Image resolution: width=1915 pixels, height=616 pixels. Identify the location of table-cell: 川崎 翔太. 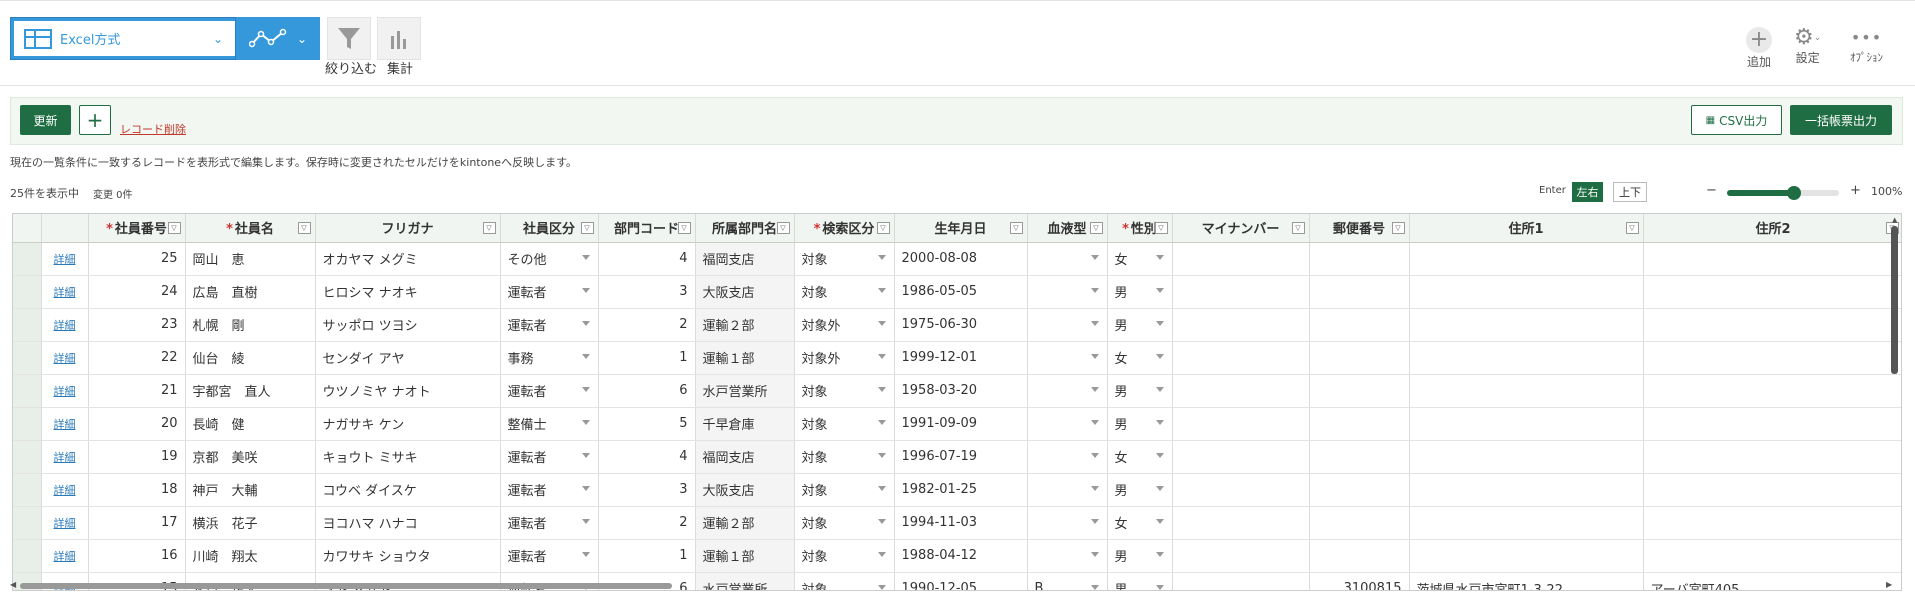
(250, 556).